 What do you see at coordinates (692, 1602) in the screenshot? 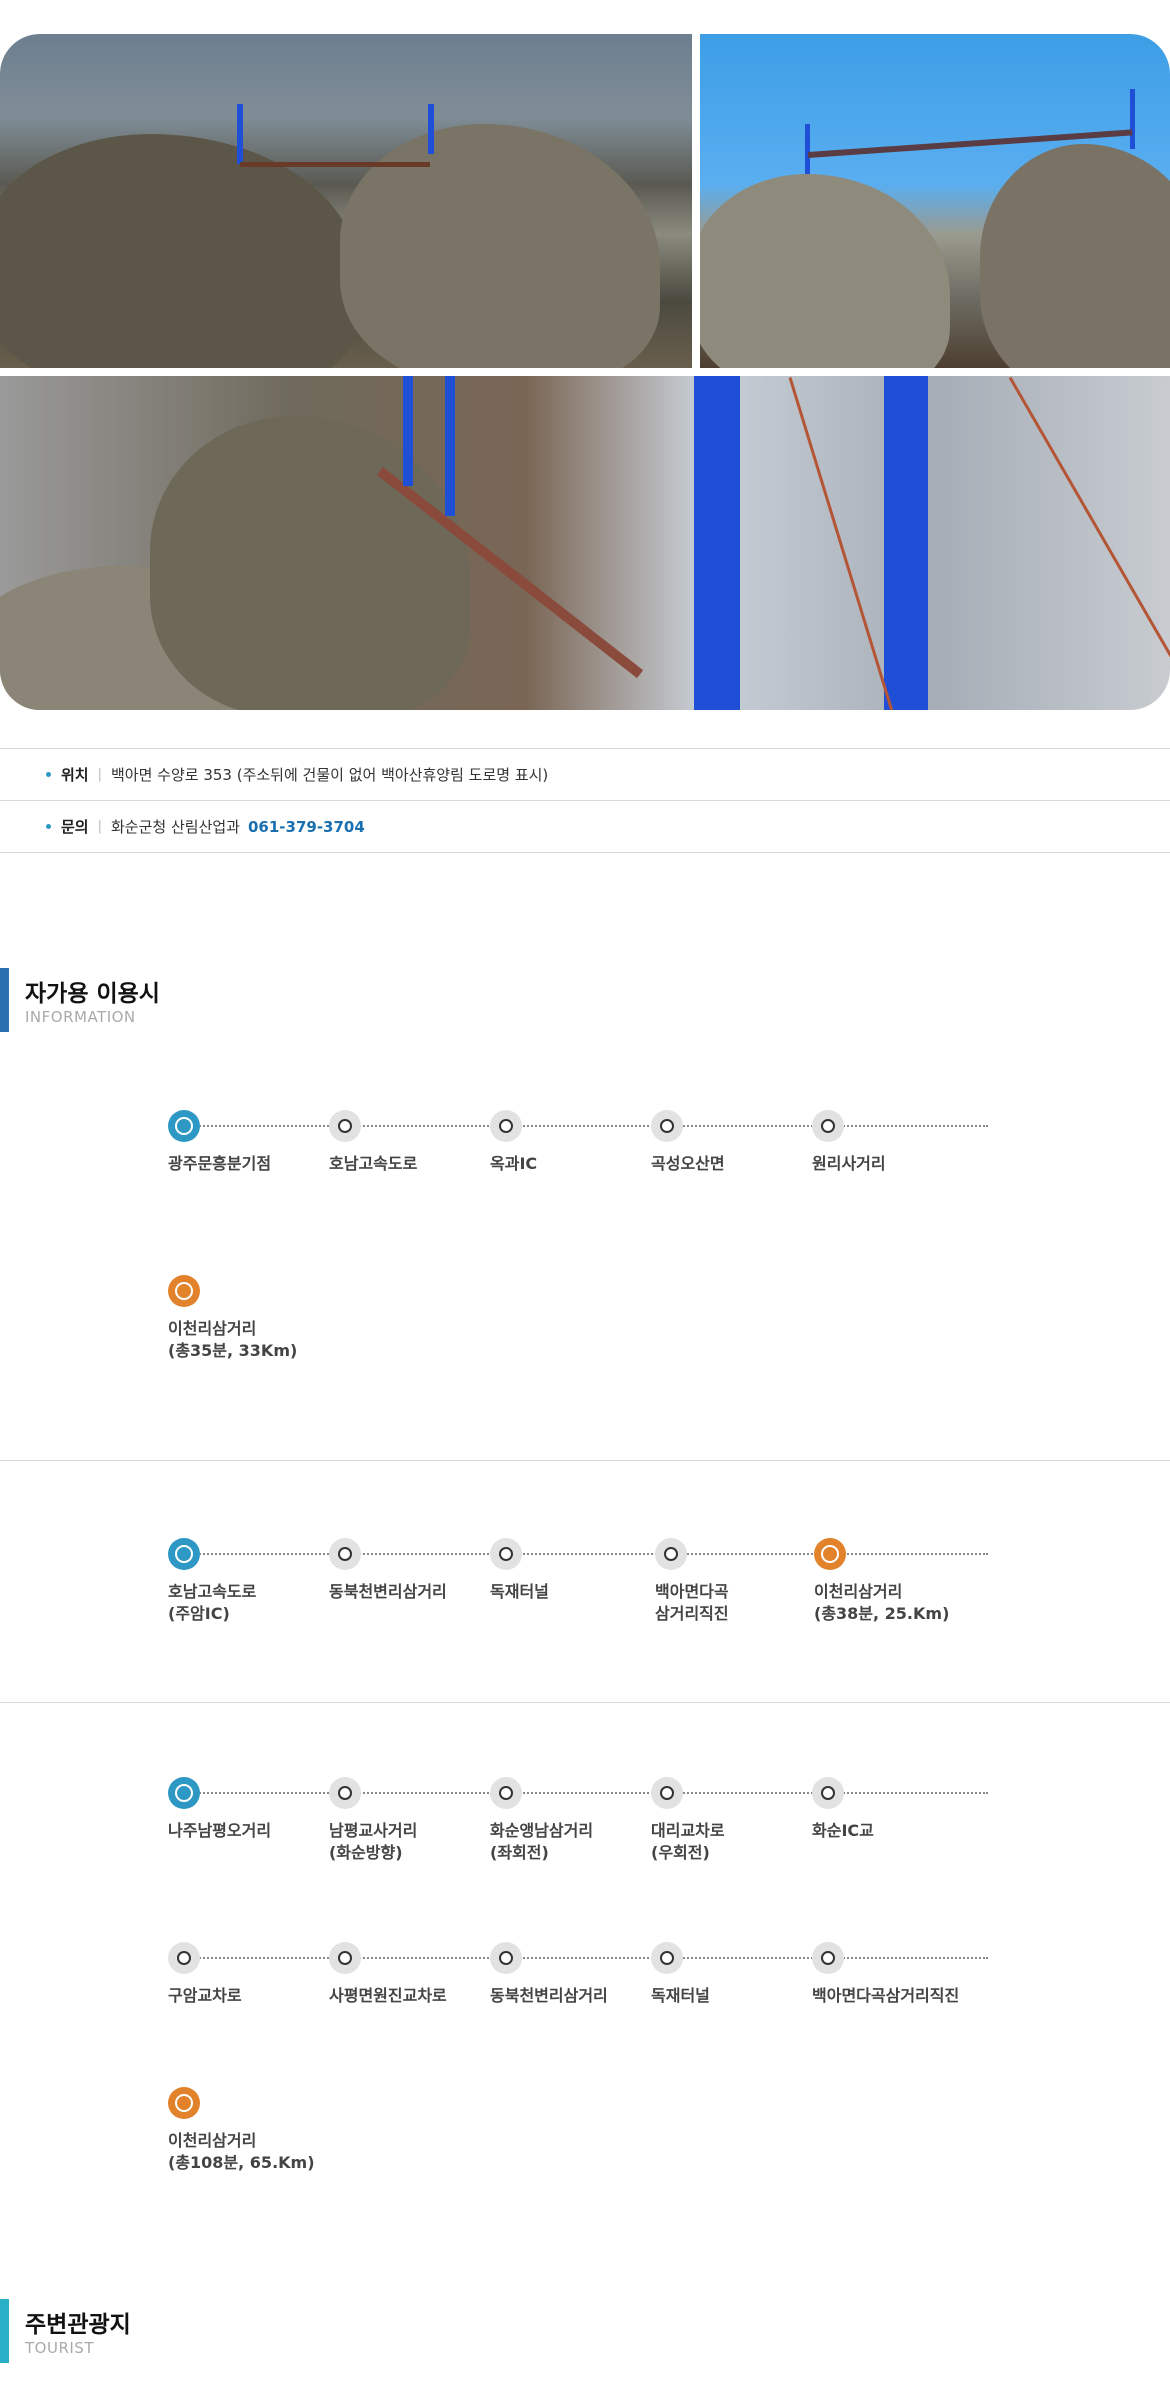
I see `stop-label: 백아면다곡 삼거리직진` at bounding box center [692, 1602].